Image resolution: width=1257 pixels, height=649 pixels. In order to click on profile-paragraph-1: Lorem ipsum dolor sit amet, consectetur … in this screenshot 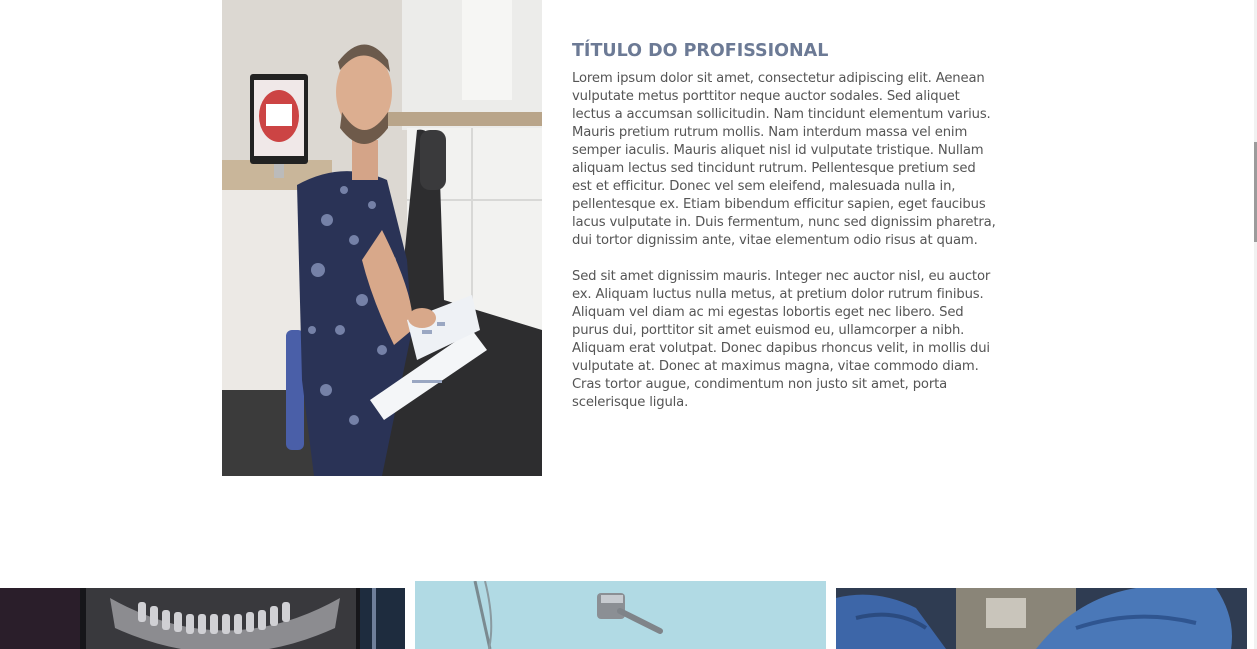, I will do `click(784, 159)`.